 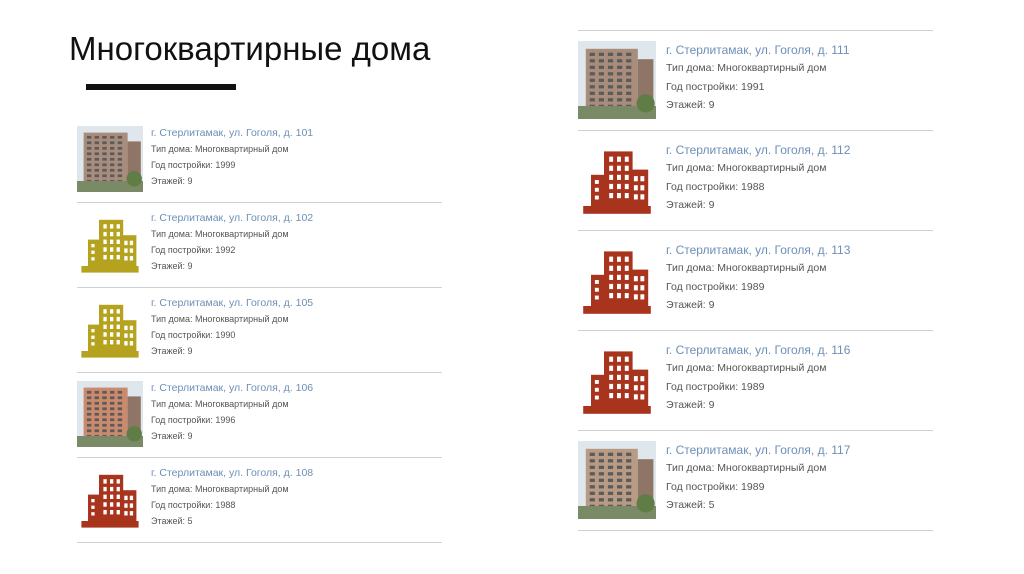 I want to click on house-address-link: г. Стерлитамак, ул. Гоголя, д. 117, so click(x=758, y=450).